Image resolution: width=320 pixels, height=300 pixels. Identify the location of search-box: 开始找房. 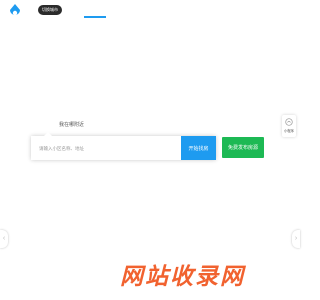
(123, 146).